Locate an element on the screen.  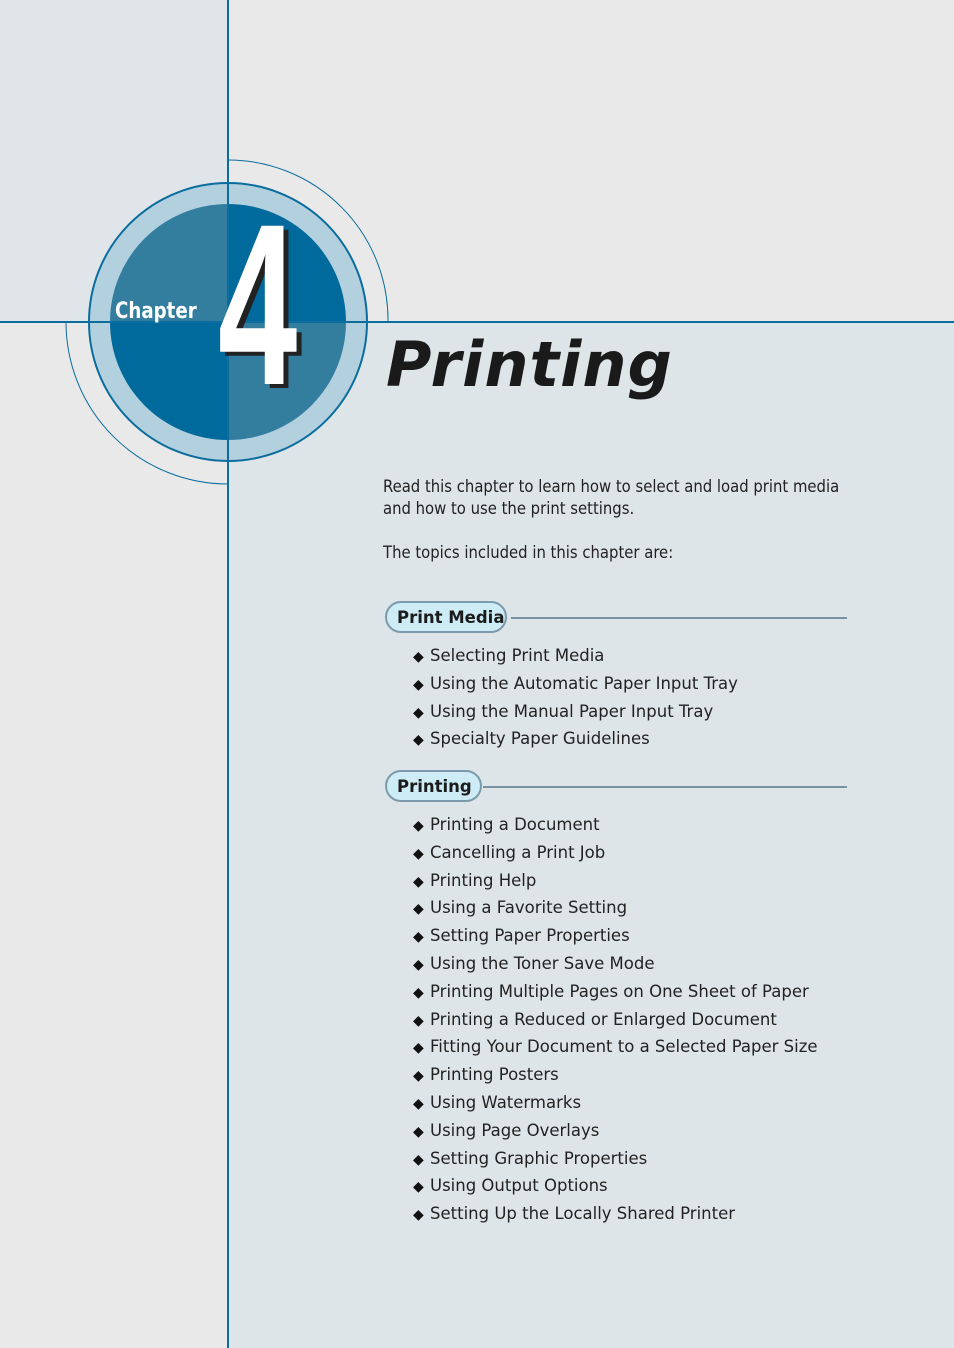
chapter-number: 4 4 is located at coordinates (268, 304).